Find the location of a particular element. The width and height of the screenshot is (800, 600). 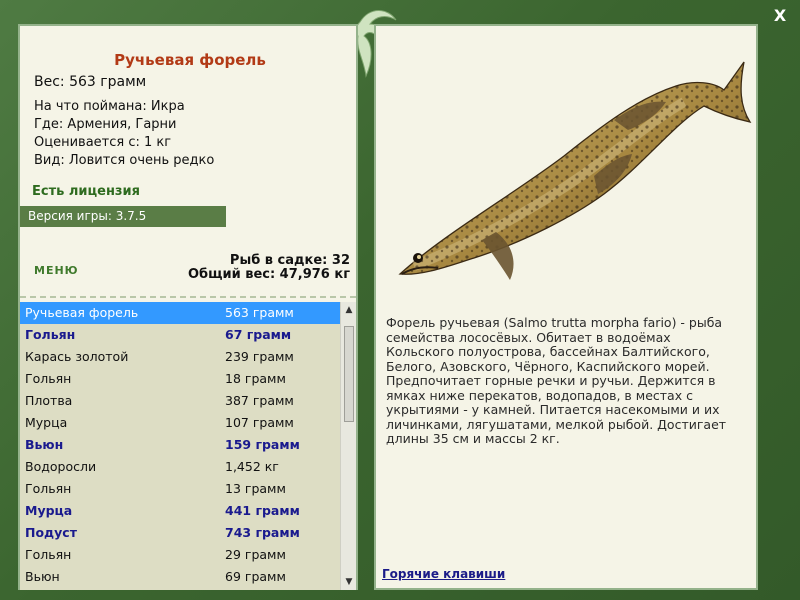

item-weight: 743 грамм is located at coordinates (262, 532).